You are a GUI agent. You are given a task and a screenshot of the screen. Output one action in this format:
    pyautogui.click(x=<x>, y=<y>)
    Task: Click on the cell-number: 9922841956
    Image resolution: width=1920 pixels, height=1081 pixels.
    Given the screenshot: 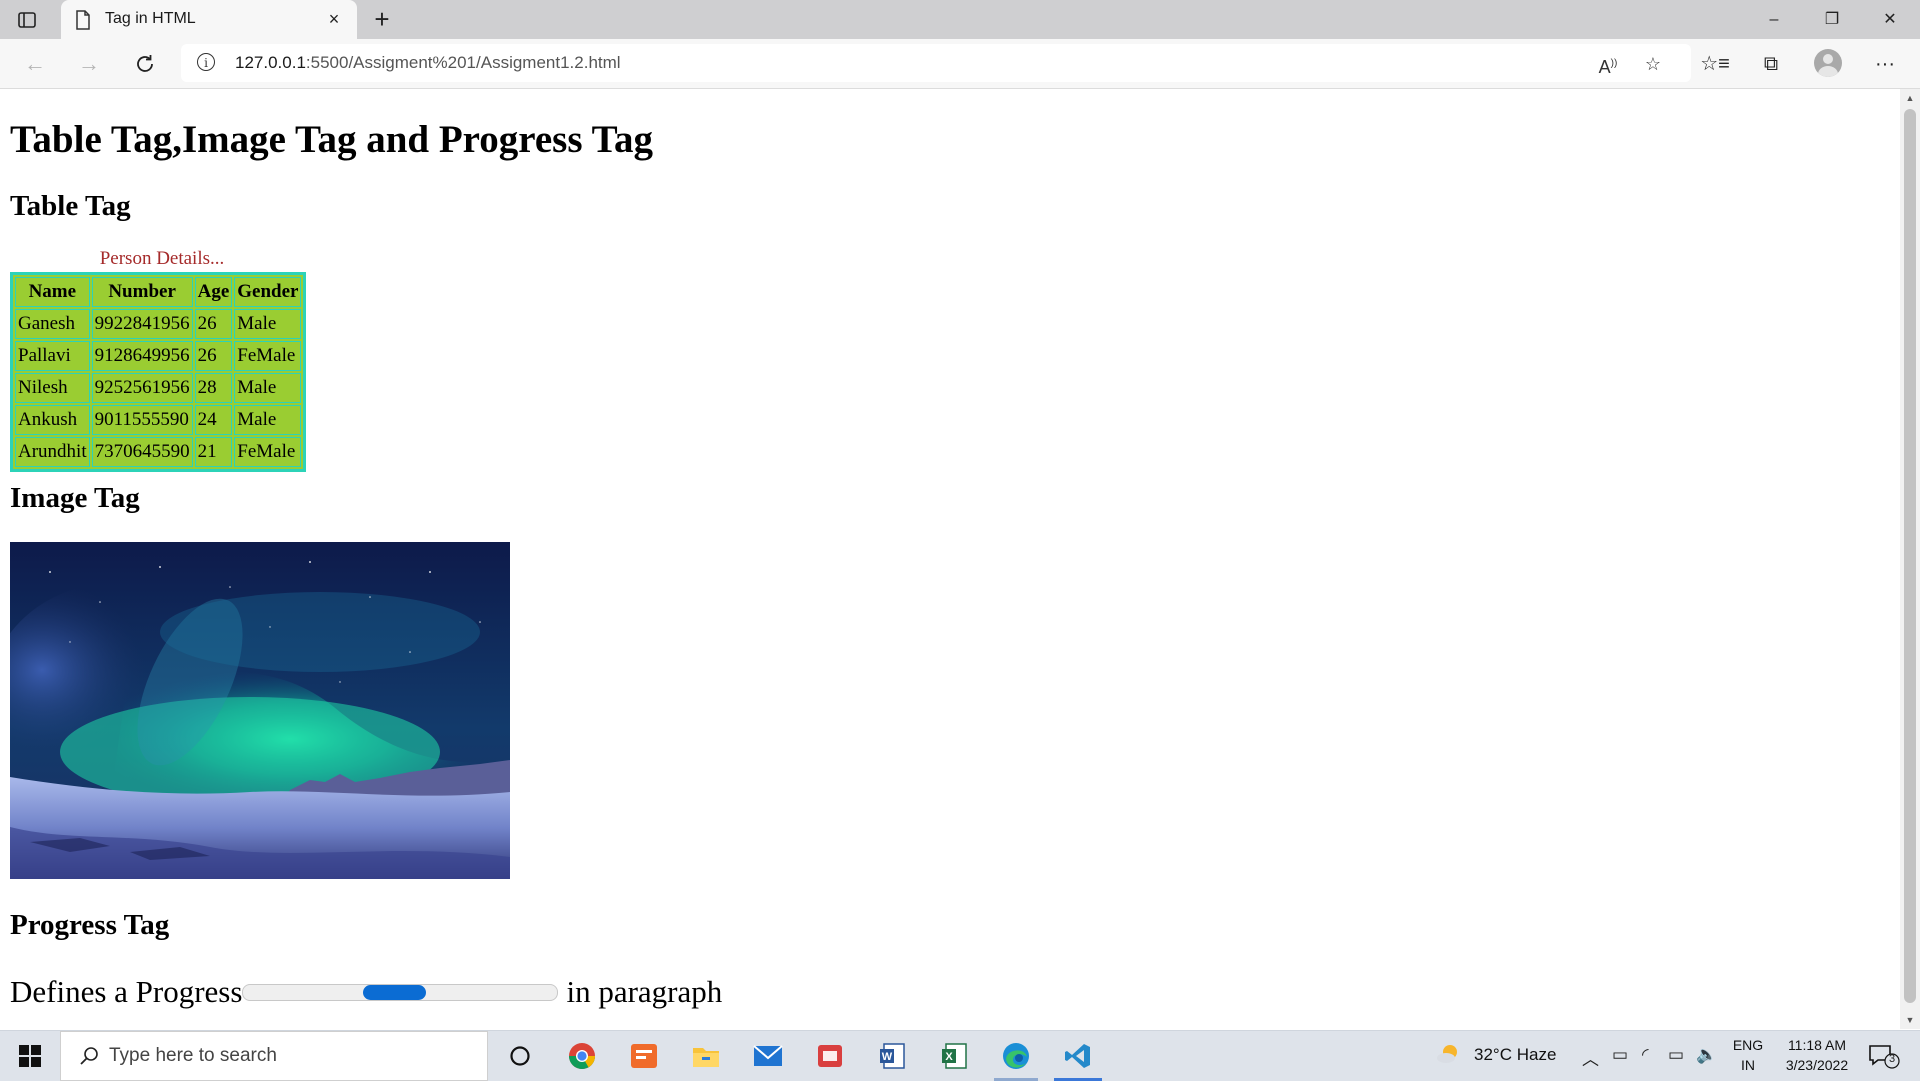 What is the action you would take?
    pyautogui.click(x=142, y=324)
    